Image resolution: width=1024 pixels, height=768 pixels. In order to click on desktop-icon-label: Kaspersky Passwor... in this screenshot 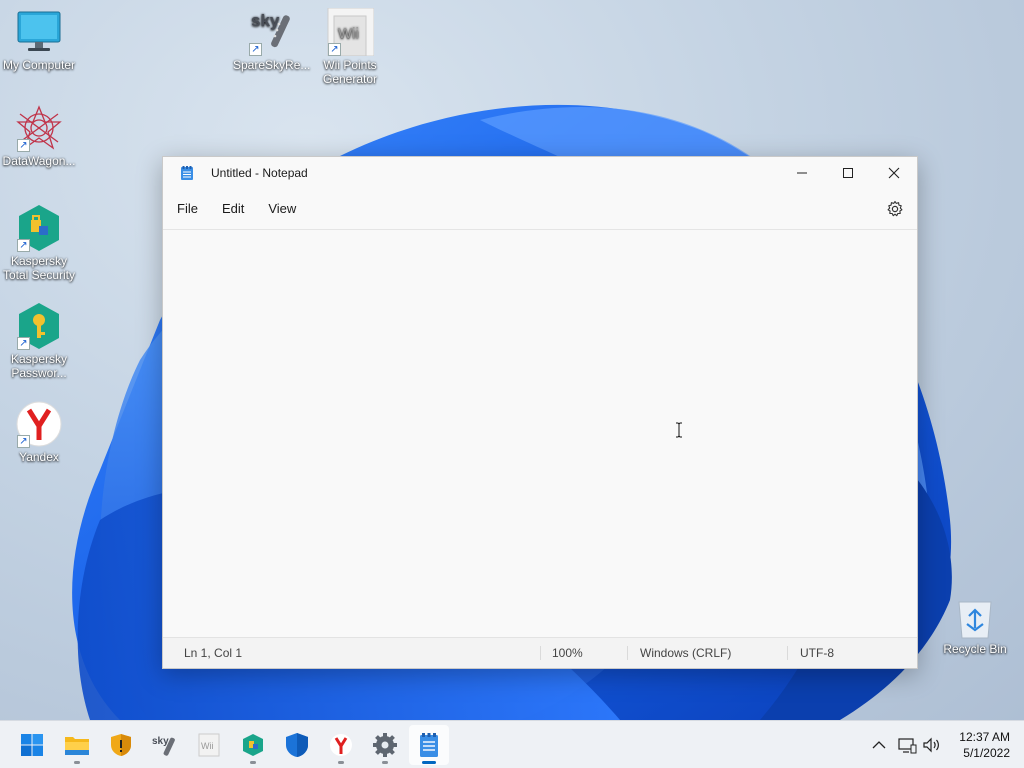, I will do `click(39, 366)`.